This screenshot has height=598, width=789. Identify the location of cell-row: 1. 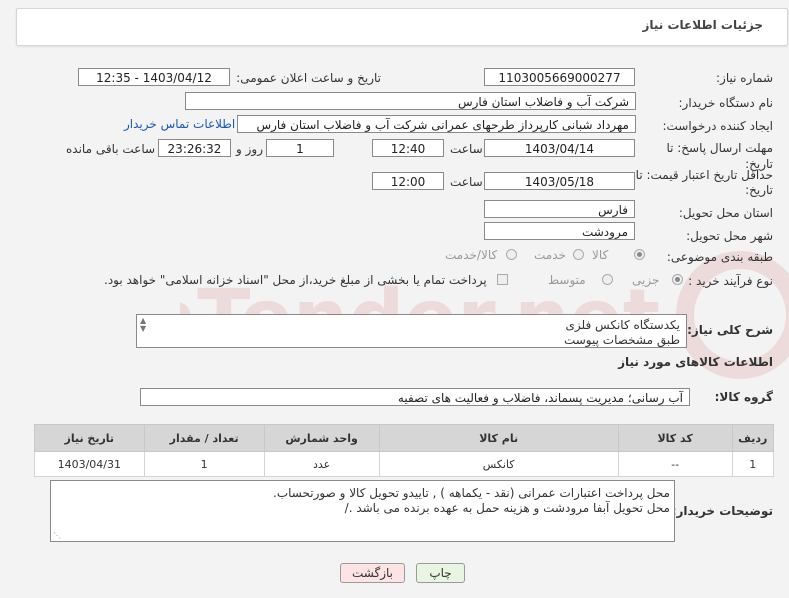
(753, 464).